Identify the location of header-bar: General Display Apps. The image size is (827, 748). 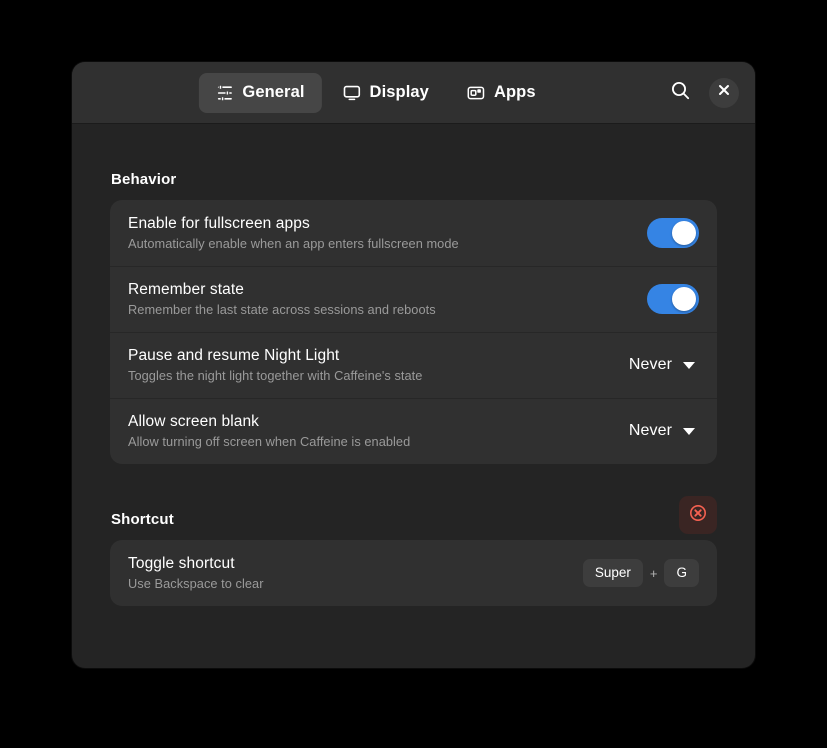
(413, 93).